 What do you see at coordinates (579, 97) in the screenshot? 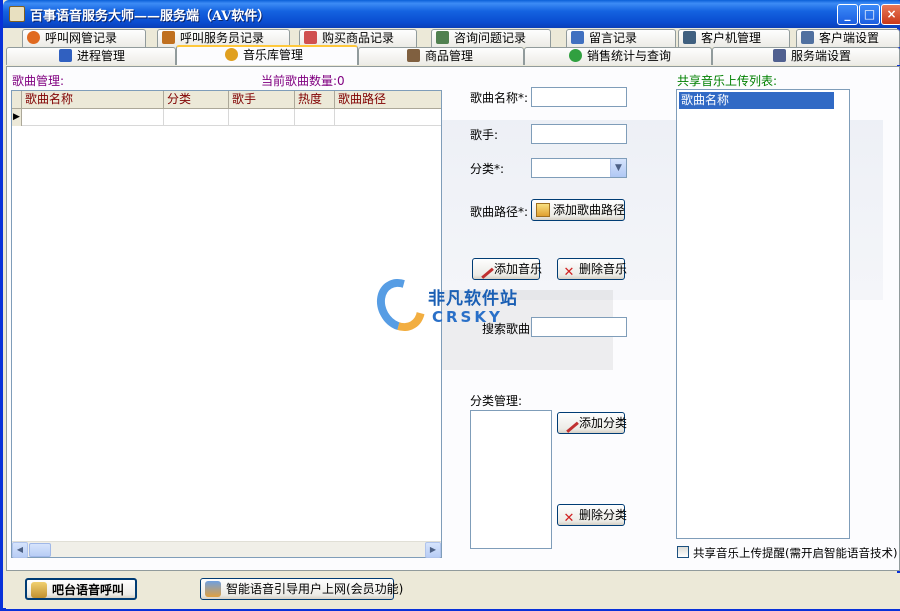
I see `song-name-input` at bounding box center [579, 97].